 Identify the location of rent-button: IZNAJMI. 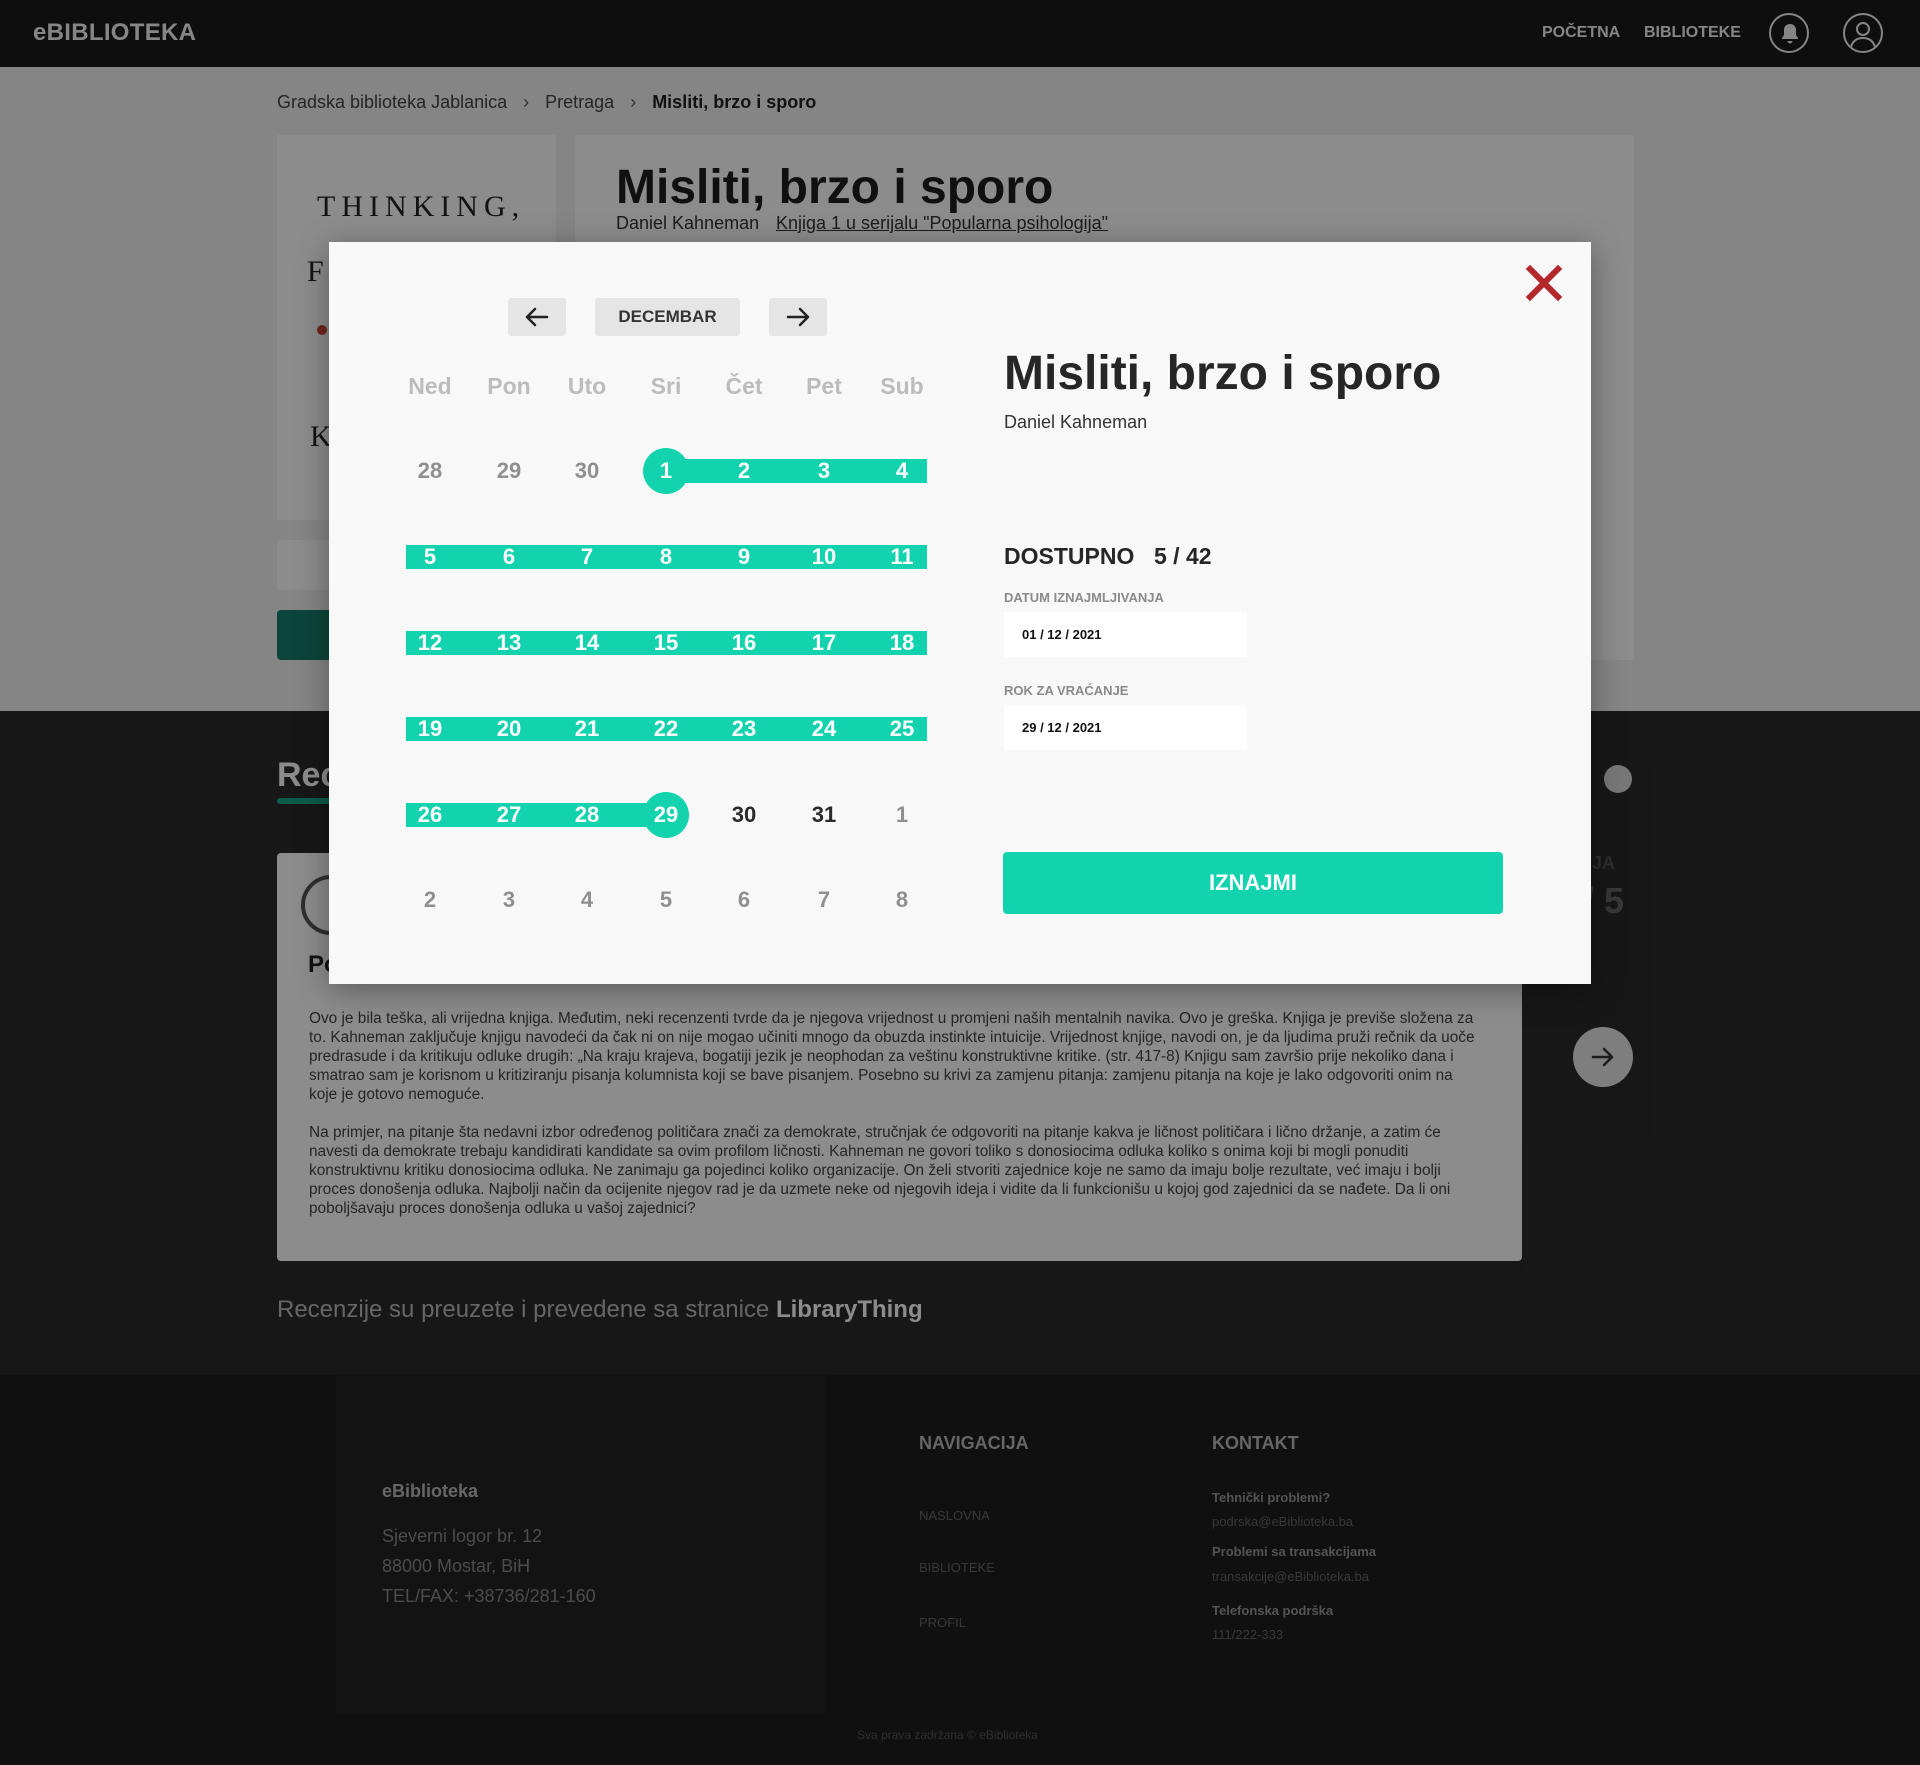
(1253, 883).